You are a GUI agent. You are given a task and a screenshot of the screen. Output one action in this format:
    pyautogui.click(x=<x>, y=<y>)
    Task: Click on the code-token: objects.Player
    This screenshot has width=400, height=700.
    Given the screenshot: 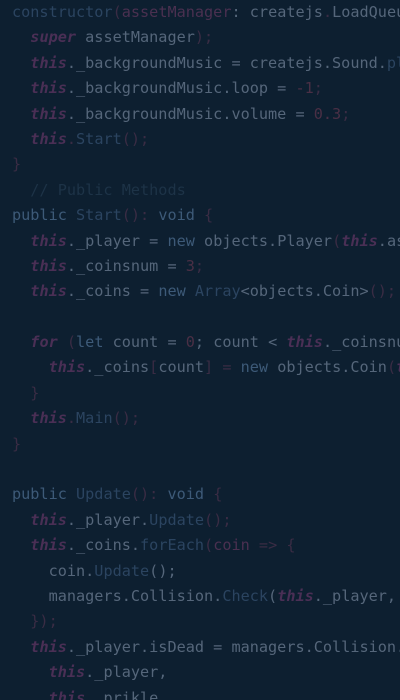 What is the action you would take?
    pyautogui.click(x=263, y=240)
    